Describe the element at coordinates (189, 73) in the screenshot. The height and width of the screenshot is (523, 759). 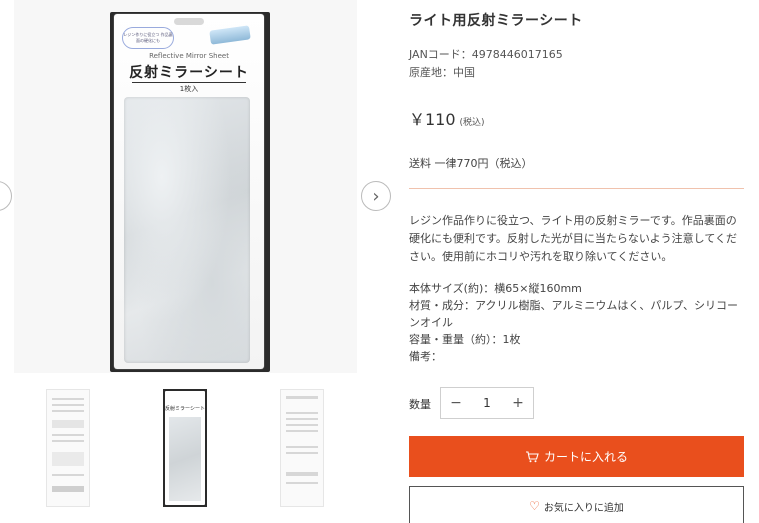
I see `package-title: 反射ミラーシート` at that location.